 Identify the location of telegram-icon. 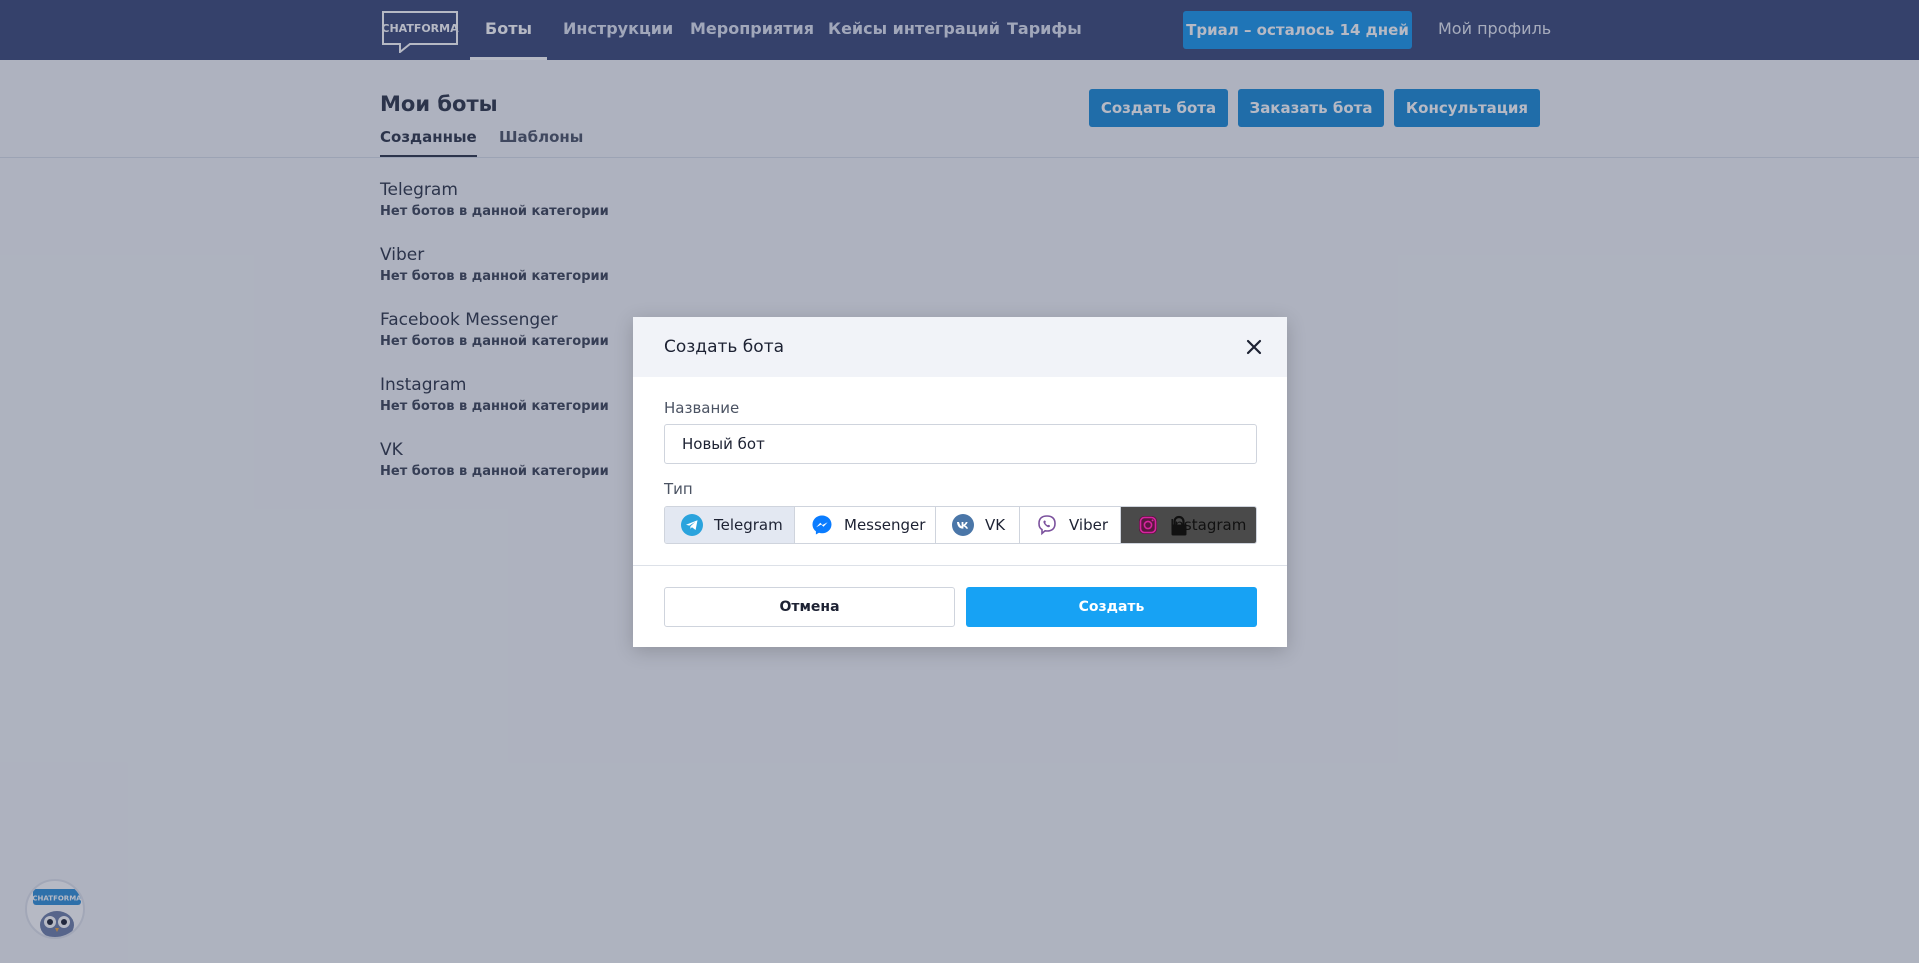
(692, 525).